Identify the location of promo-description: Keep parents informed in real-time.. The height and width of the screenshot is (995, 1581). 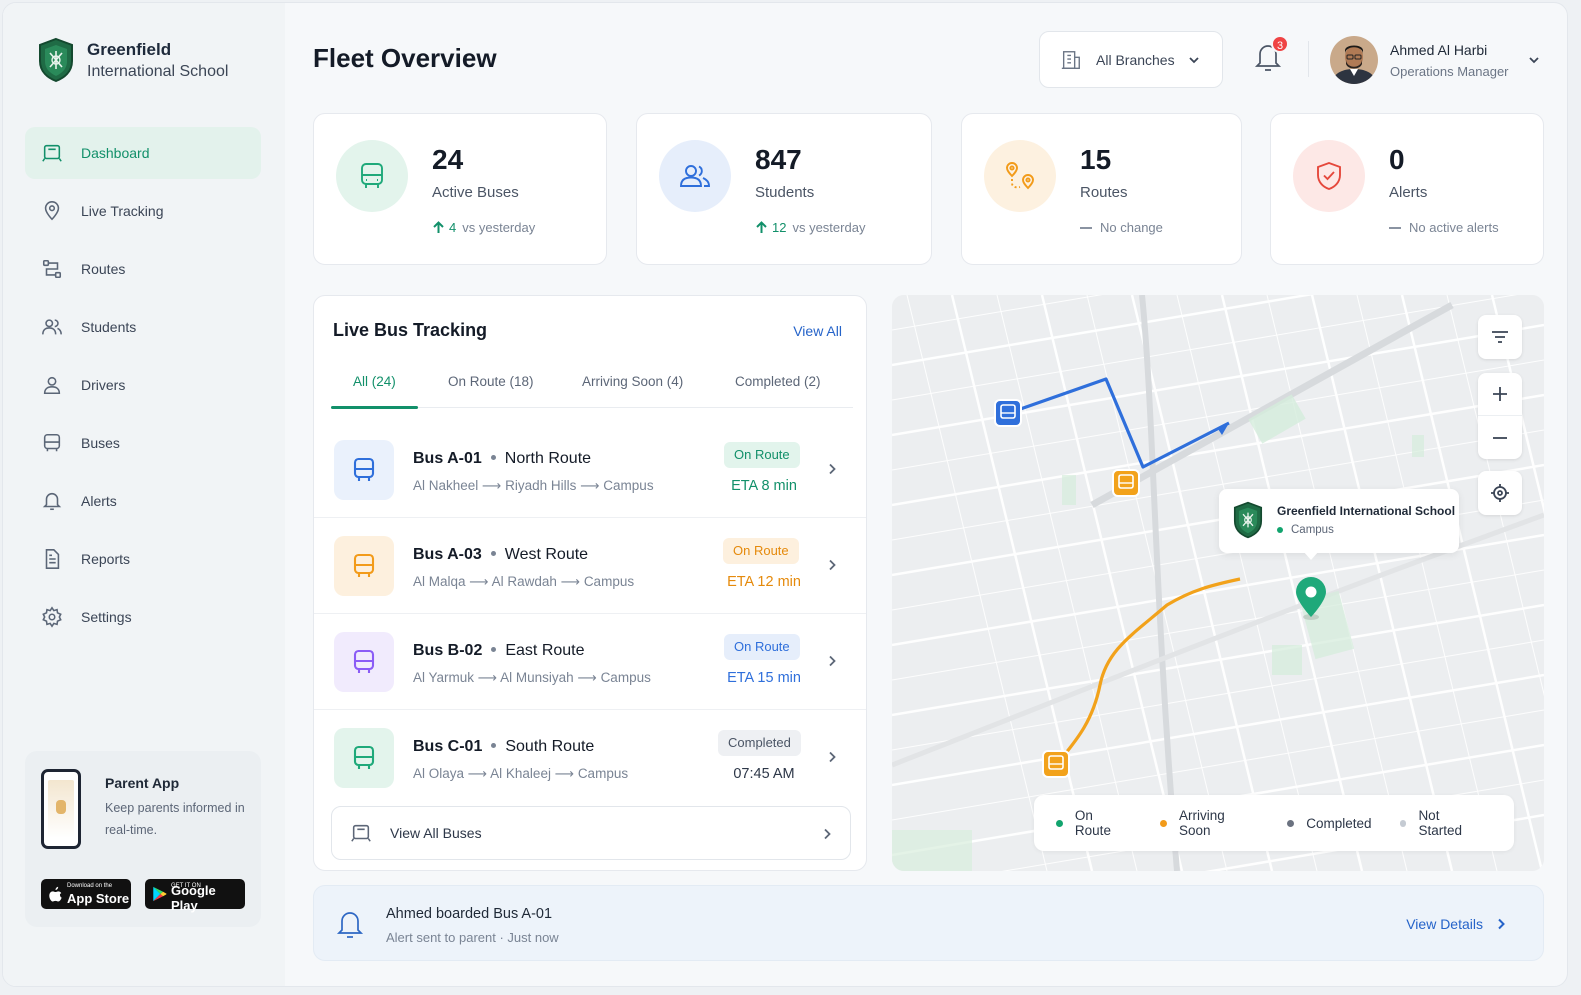
(175, 819).